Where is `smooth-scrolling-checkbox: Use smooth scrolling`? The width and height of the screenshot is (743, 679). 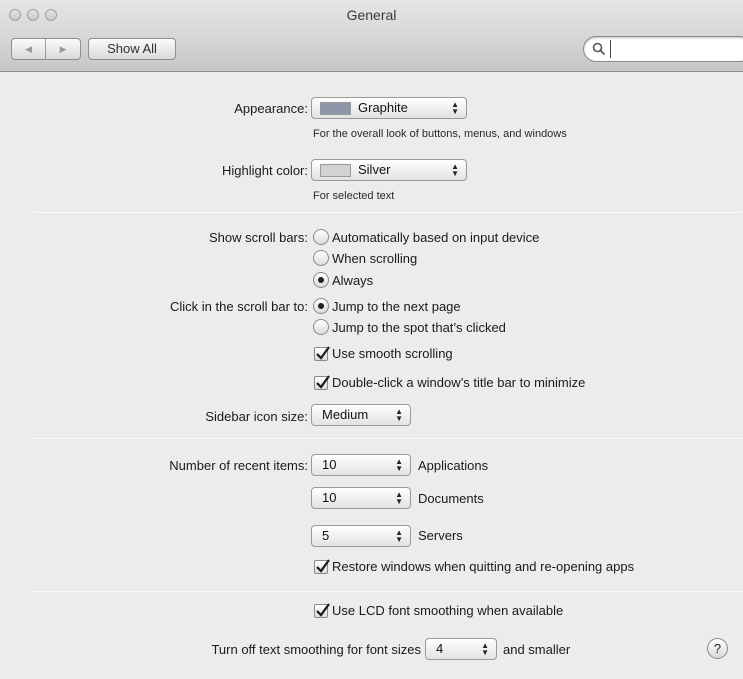
smooth-scrolling-checkbox: Use smooth scrolling is located at coordinates (383, 353).